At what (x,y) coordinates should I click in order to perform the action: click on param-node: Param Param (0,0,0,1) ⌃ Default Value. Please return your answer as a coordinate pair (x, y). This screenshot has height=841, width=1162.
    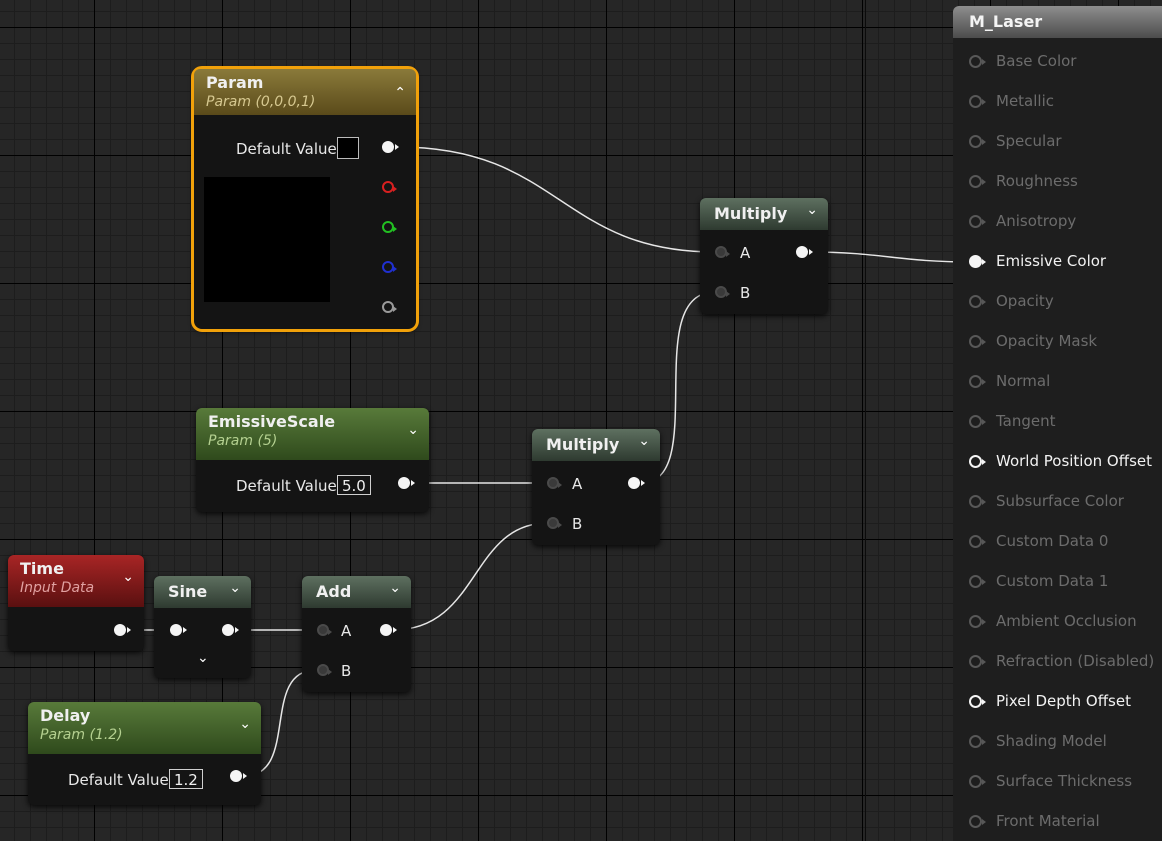
    Looking at the image, I should click on (305, 199).